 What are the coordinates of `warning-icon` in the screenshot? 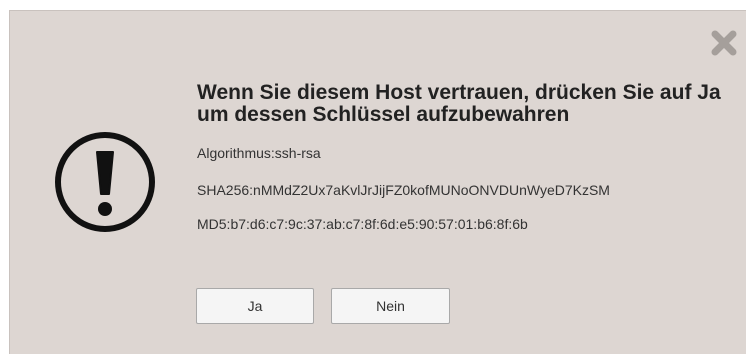 It's located at (105, 182).